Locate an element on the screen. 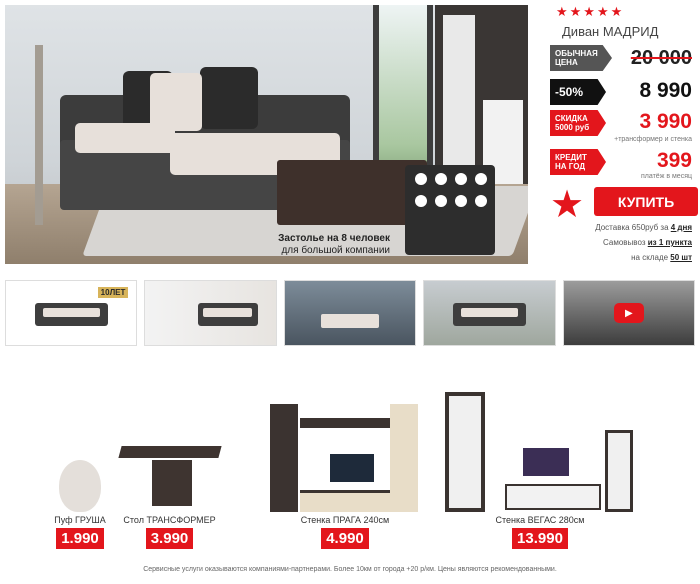  bundle-label-2: 5000 руб is located at coordinates (572, 127).